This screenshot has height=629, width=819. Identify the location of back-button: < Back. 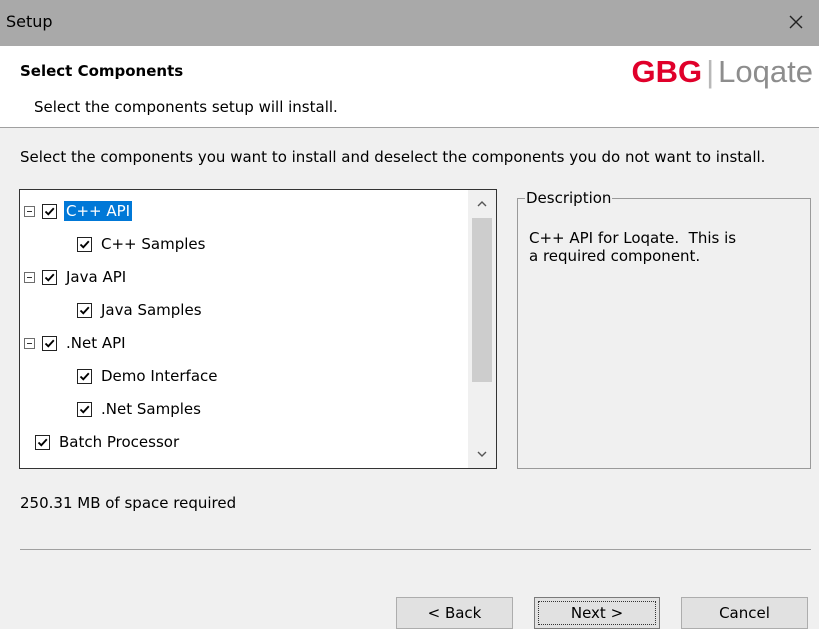
(454, 613).